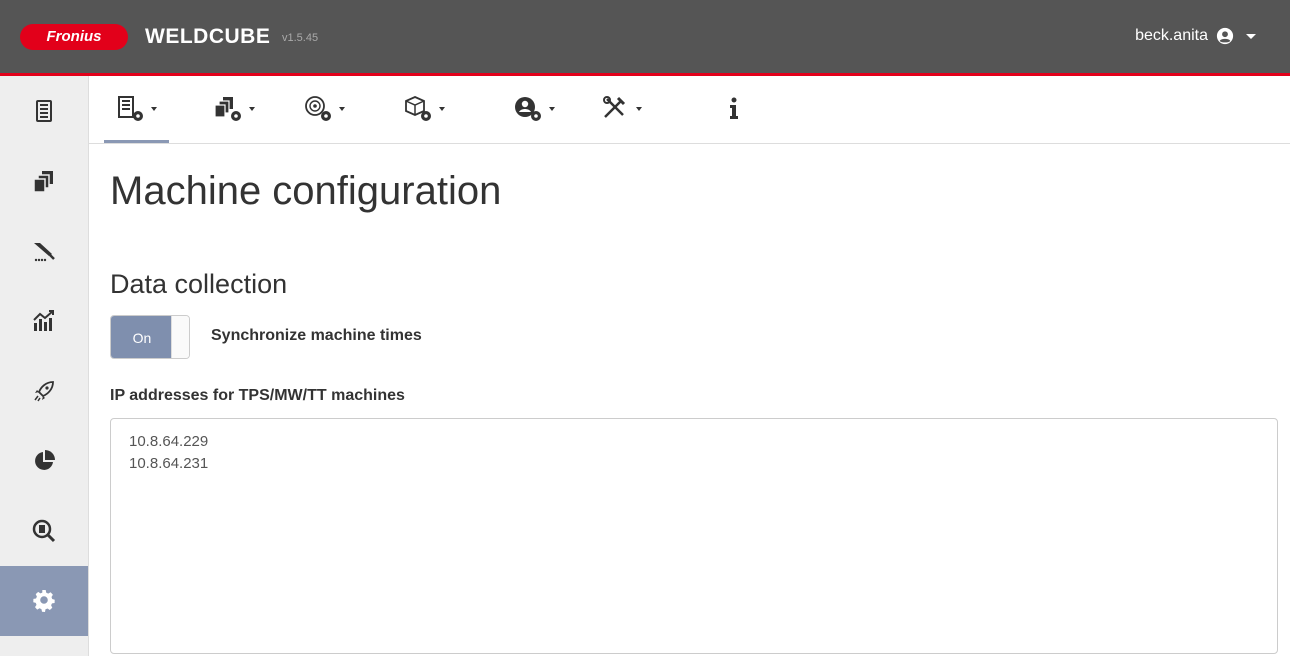 The height and width of the screenshot is (656, 1290). I want to click on config-tabbar, so click(689, 110).